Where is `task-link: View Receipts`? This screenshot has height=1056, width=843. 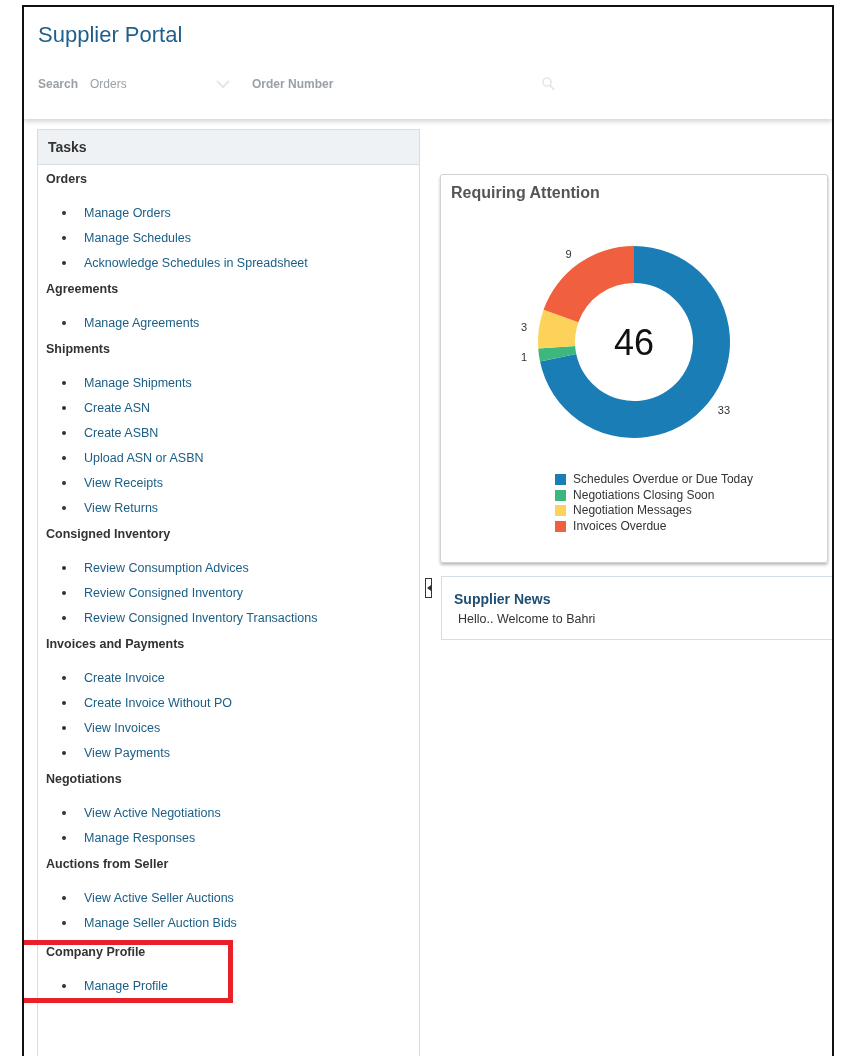
task-link: View Receipts is located at coordinates (123, 482).